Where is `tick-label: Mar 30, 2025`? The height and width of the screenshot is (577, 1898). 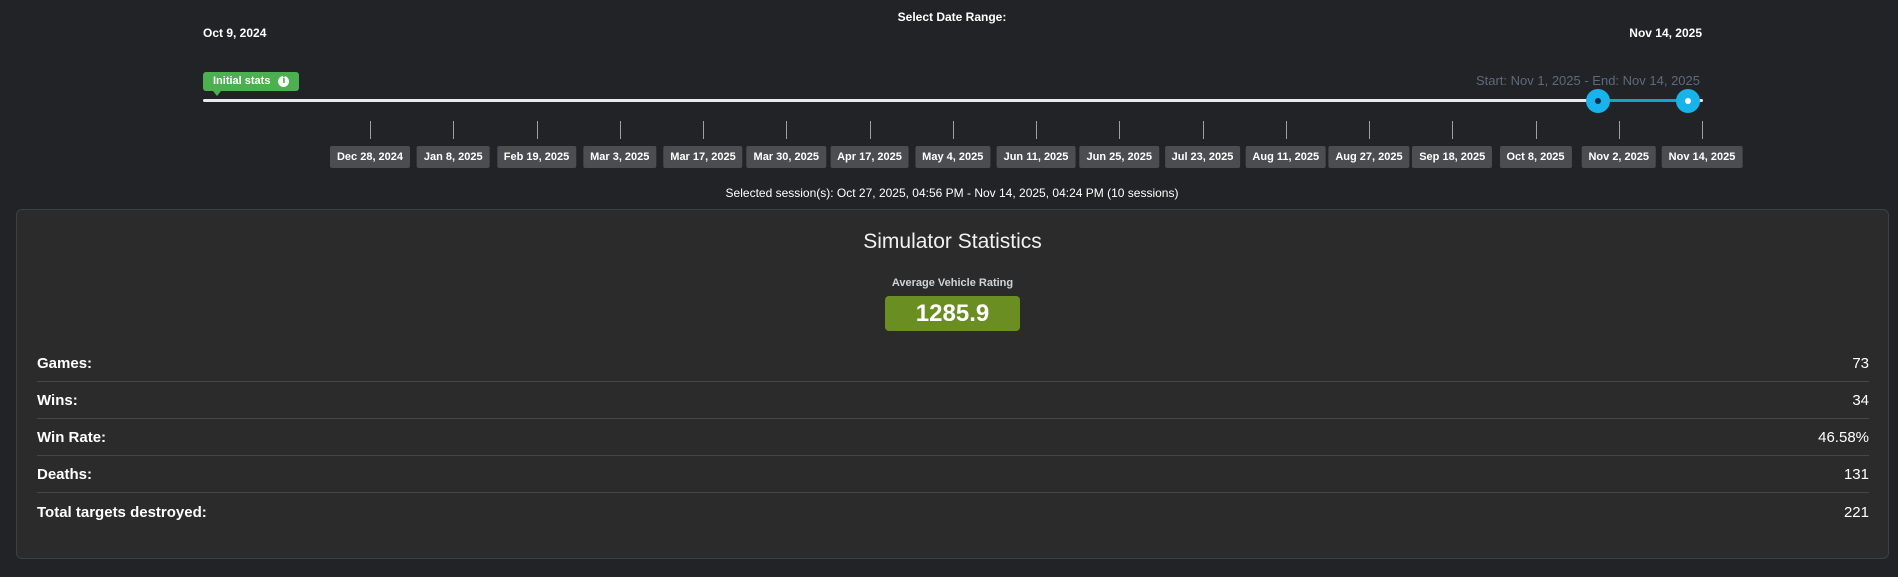 tick-label: Mar 30, 2025 is located at coordinates (786, 157).